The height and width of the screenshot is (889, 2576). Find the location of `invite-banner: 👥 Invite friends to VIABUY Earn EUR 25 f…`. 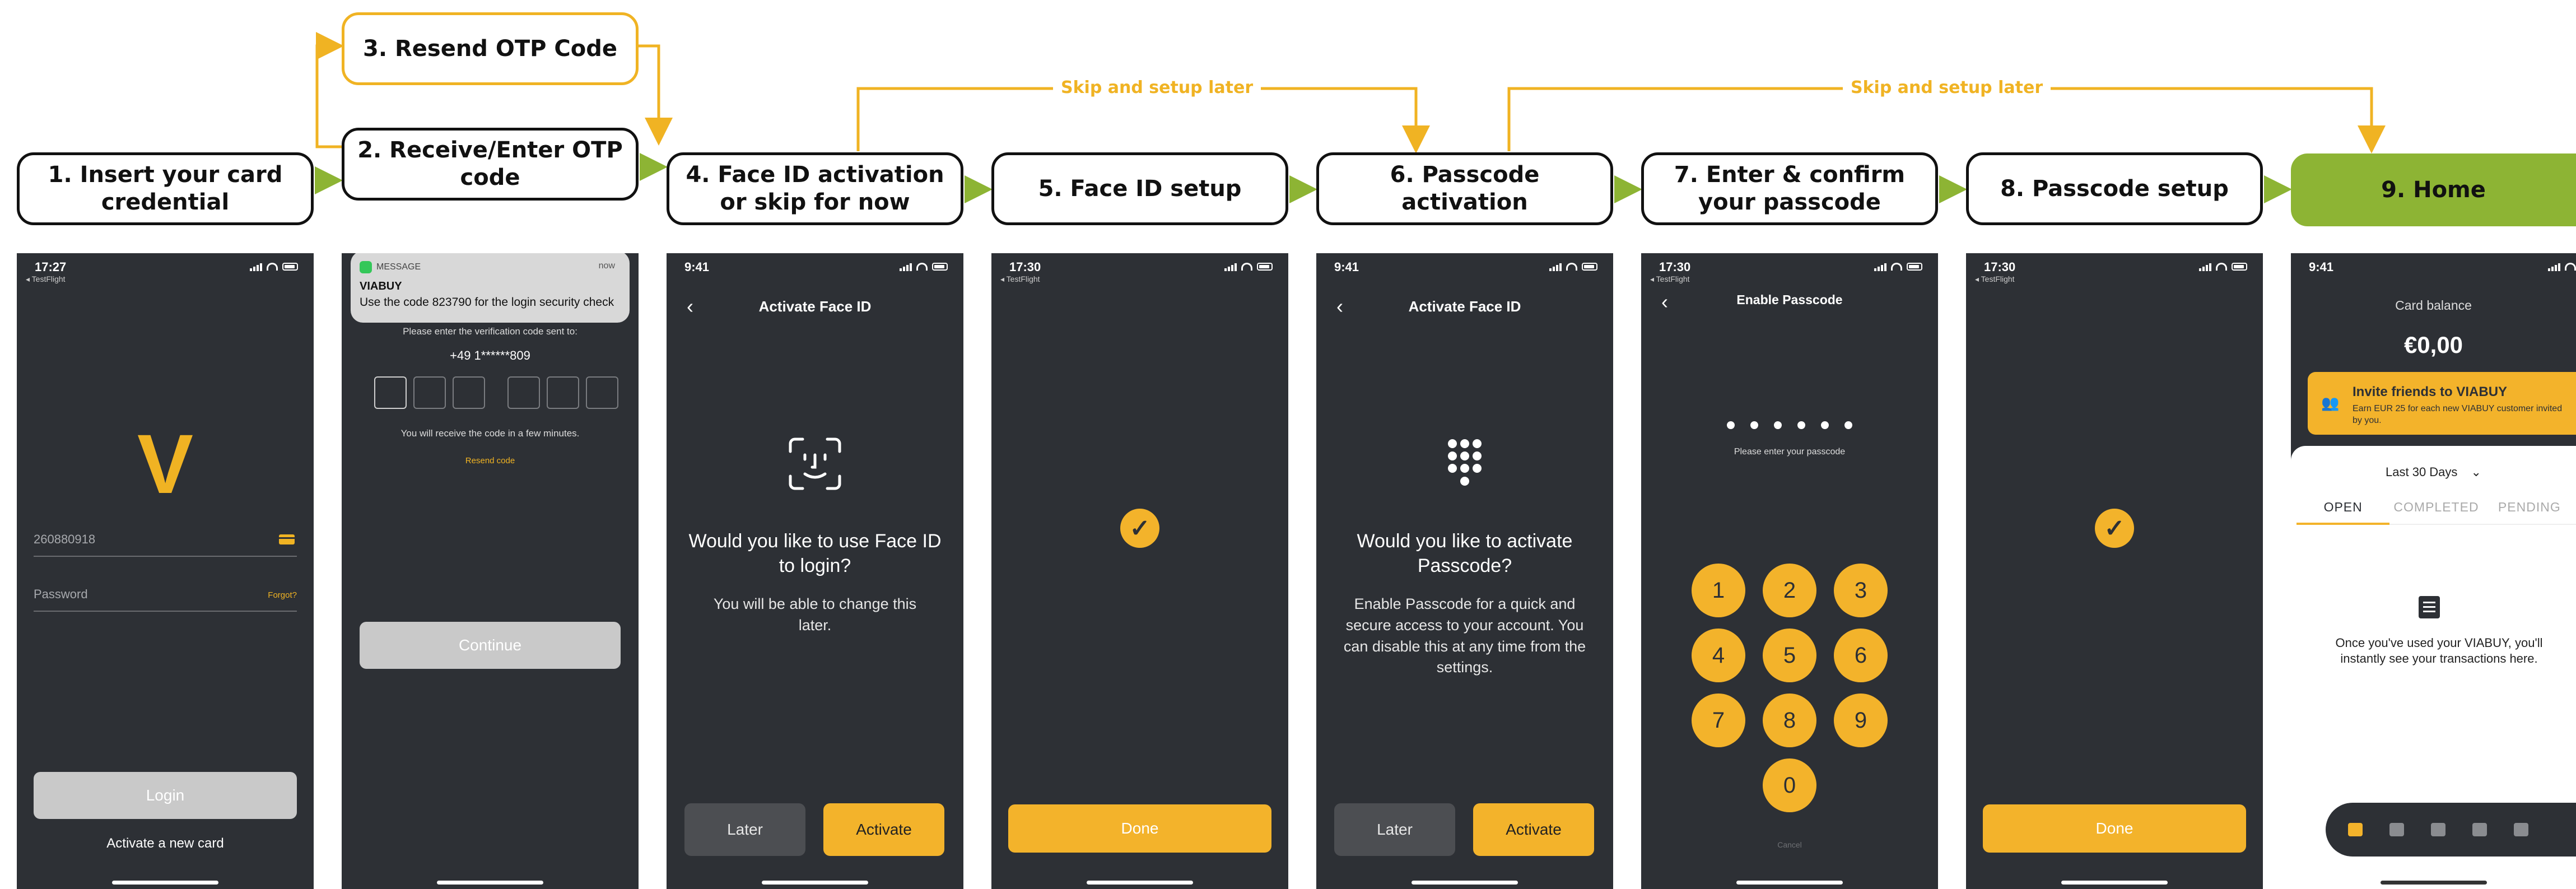

invite-banner: 👥 Invite friends to VIABUY Earn EUR 25 f… is located at coordinates (2442, 403).